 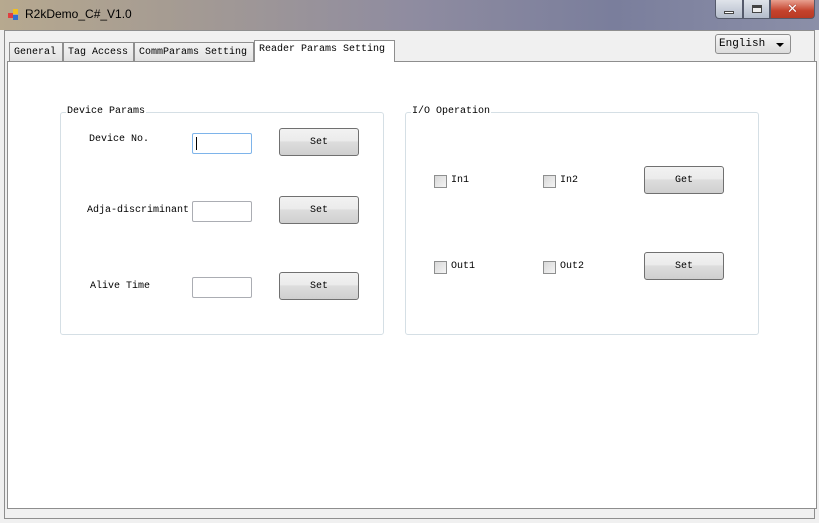 I want to click on language-select: English, so click(x=753, y=44).